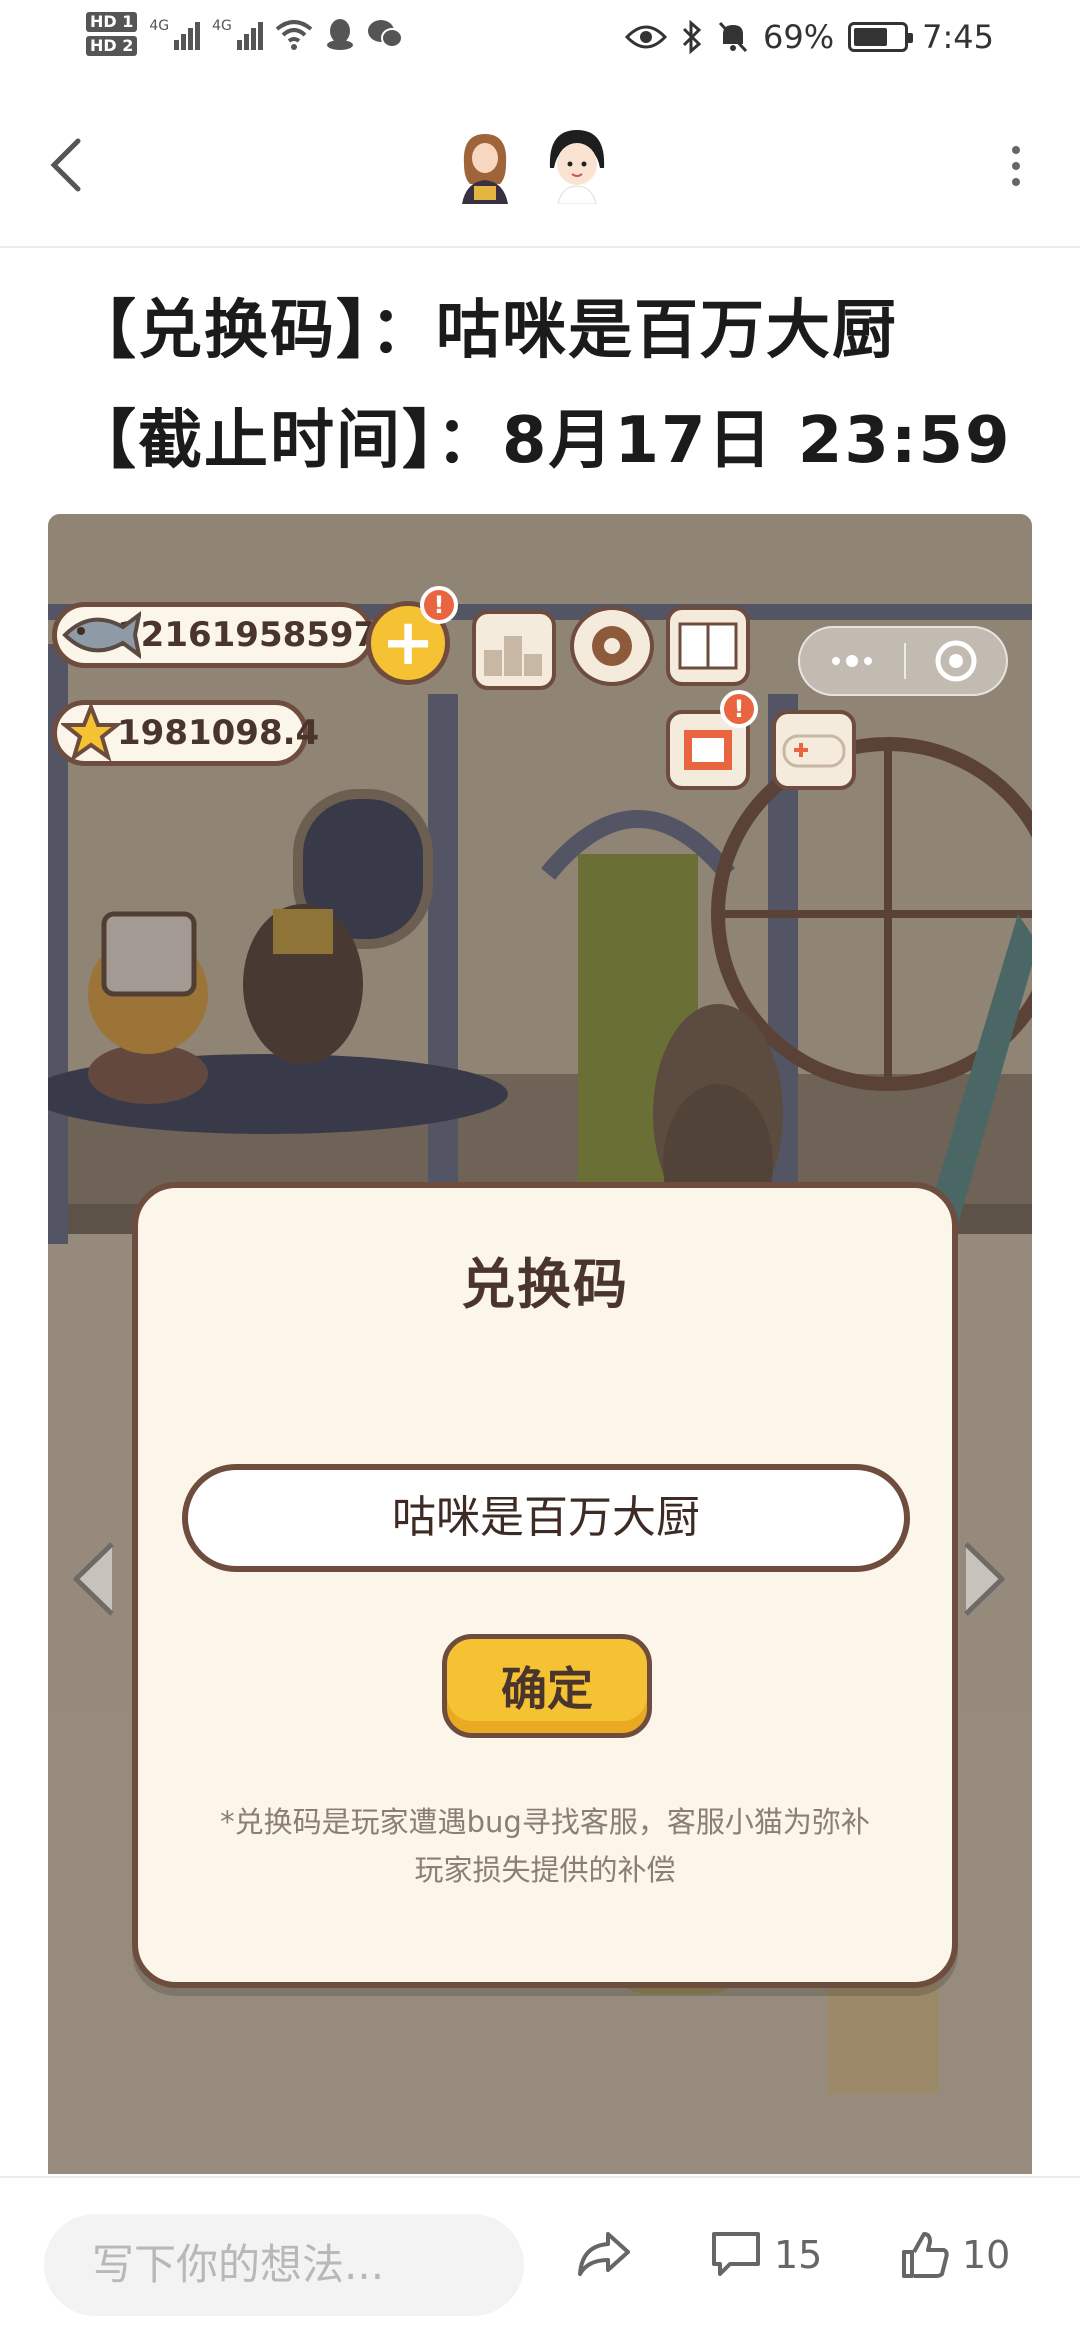 Image resolution: width=1080 pixels, height=2340 pixels. What do you see at coordinates (91, 732) in the screenshot?
I see `star-icon` at bounding box center [91, 732].